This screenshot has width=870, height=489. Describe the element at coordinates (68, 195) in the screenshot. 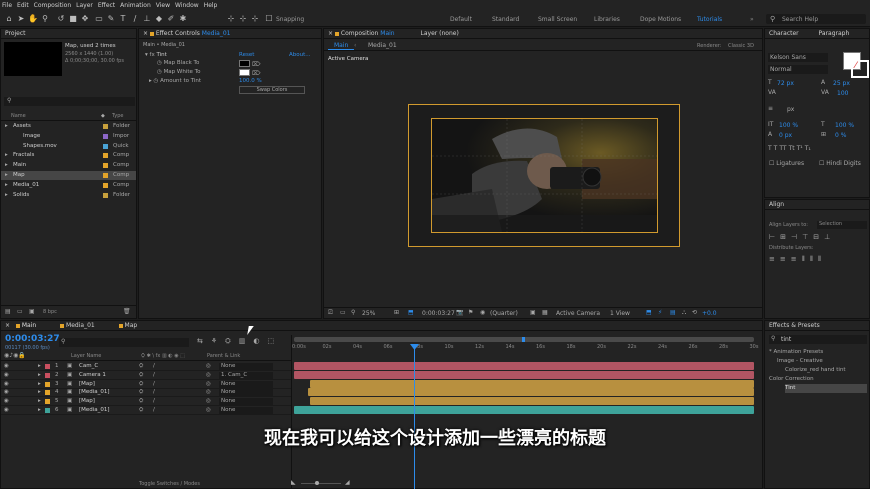

I see `project-row: ▸ Solids Folder` at that location.